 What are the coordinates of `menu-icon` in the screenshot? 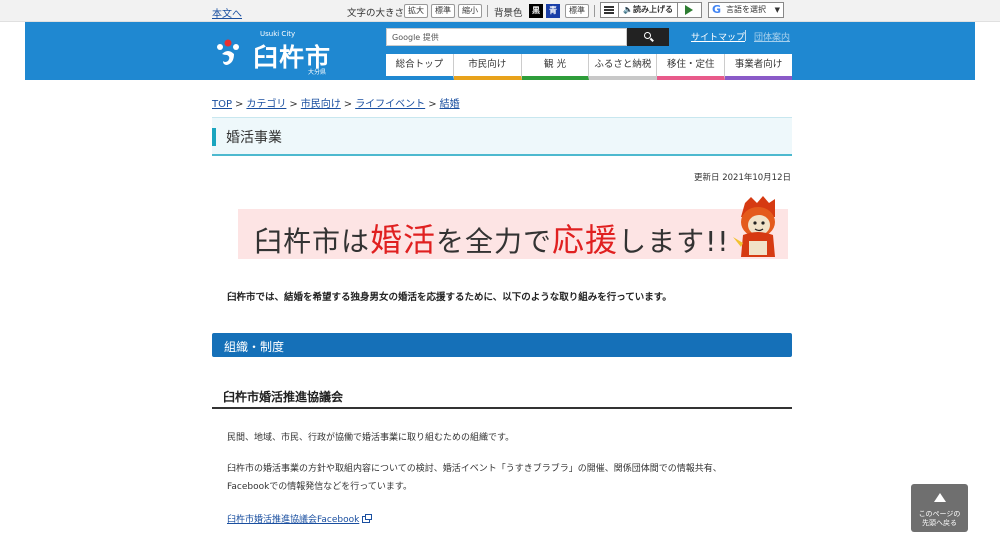 It's located at (609, 10).